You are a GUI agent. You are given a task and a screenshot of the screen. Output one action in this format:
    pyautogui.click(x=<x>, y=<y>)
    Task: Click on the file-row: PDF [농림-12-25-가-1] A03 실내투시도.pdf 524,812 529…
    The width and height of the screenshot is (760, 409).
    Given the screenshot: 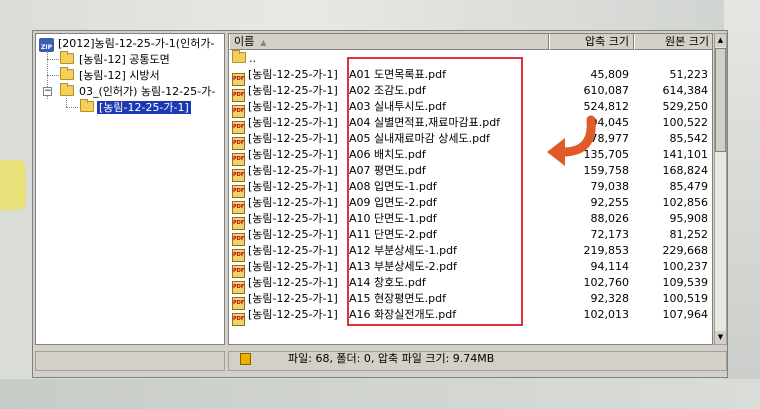 What is the action you would take?
    pyautogui.click(x=470, y=108)
    